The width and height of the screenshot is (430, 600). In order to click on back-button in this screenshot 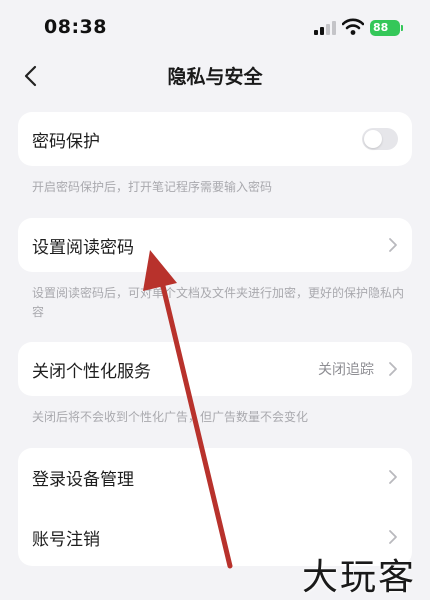, I will do `click(32, 76)`.